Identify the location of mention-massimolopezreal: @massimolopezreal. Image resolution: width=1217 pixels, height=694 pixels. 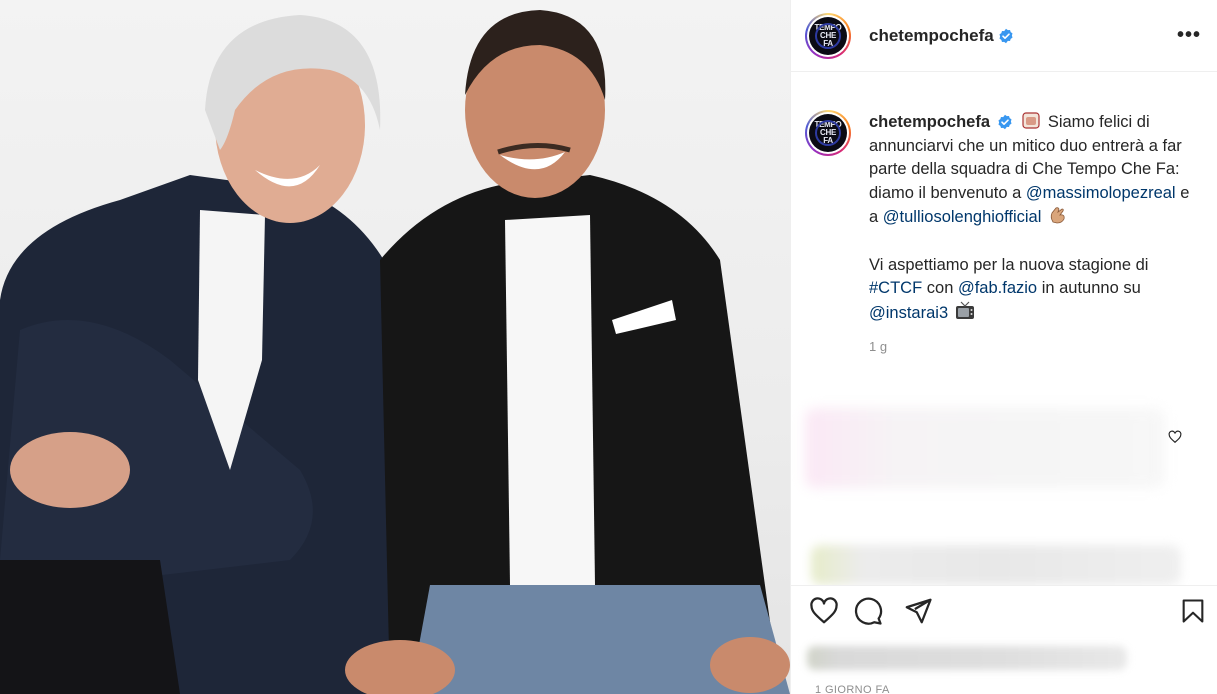
(1101, 193).